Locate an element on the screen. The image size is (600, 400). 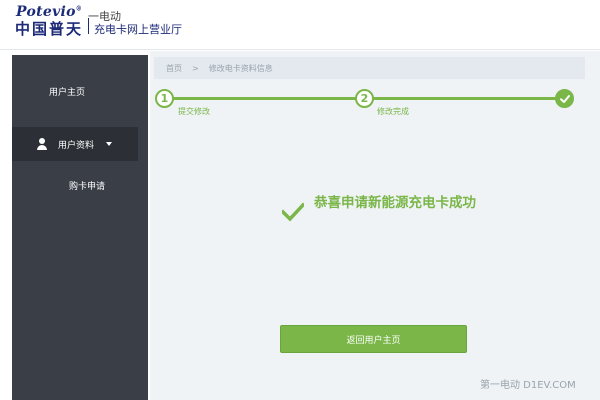
caret-down-icon is located at coordinates (109, 144).